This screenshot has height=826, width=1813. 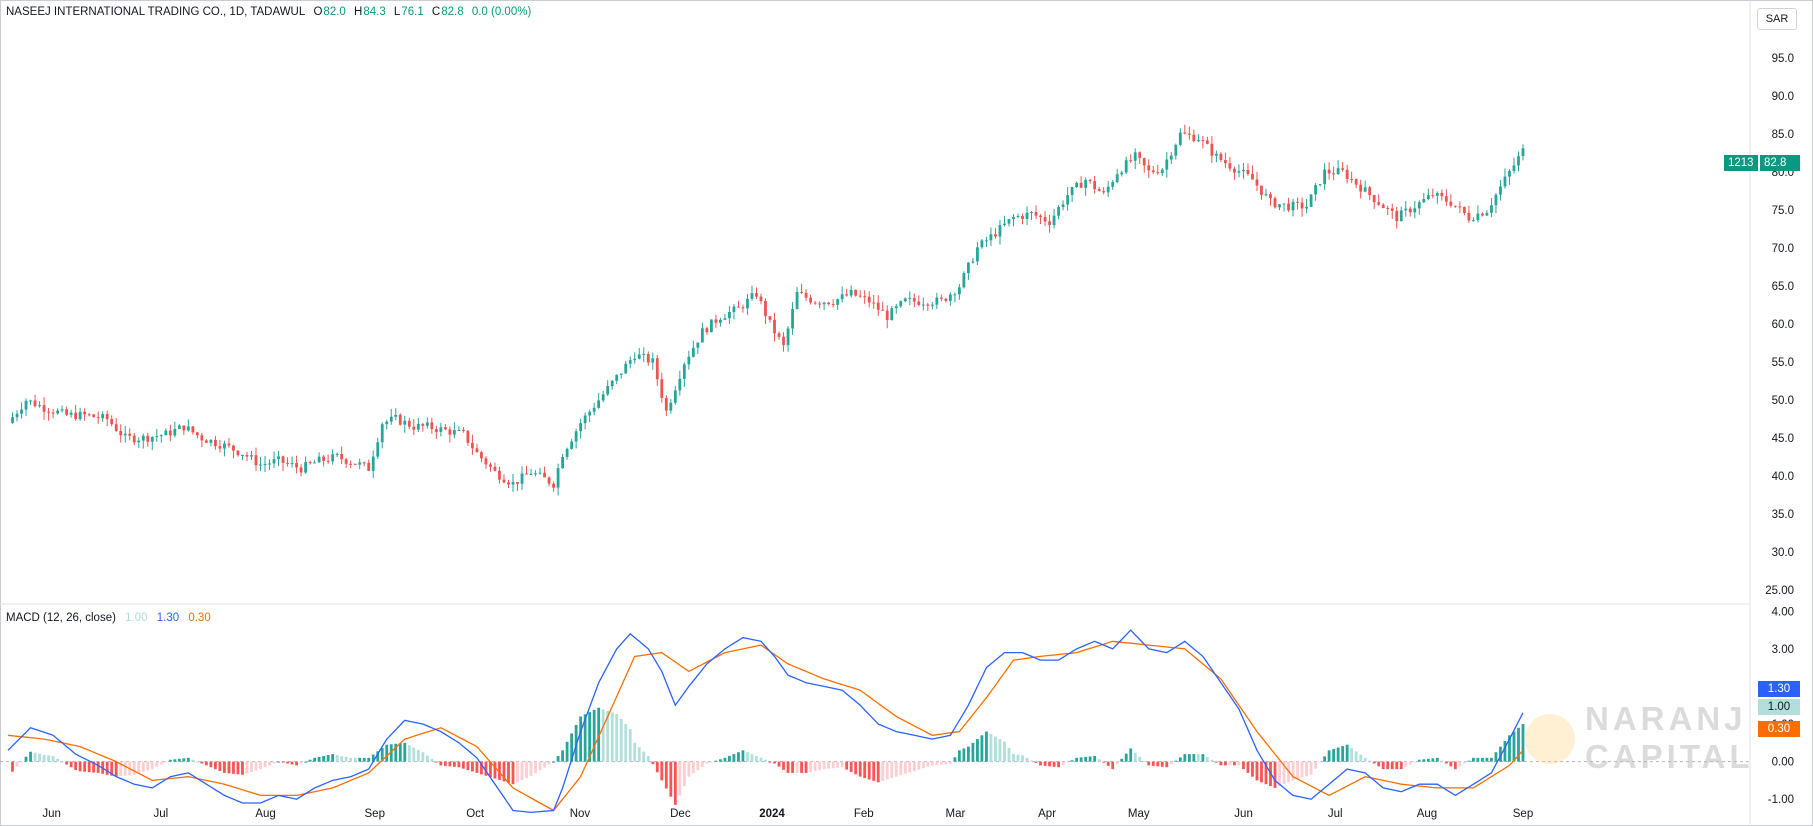 What do you see at coordinates (956, 814) in the screenshot?
I see `time-tick-label: Mar` at bounding box center [956, 814].